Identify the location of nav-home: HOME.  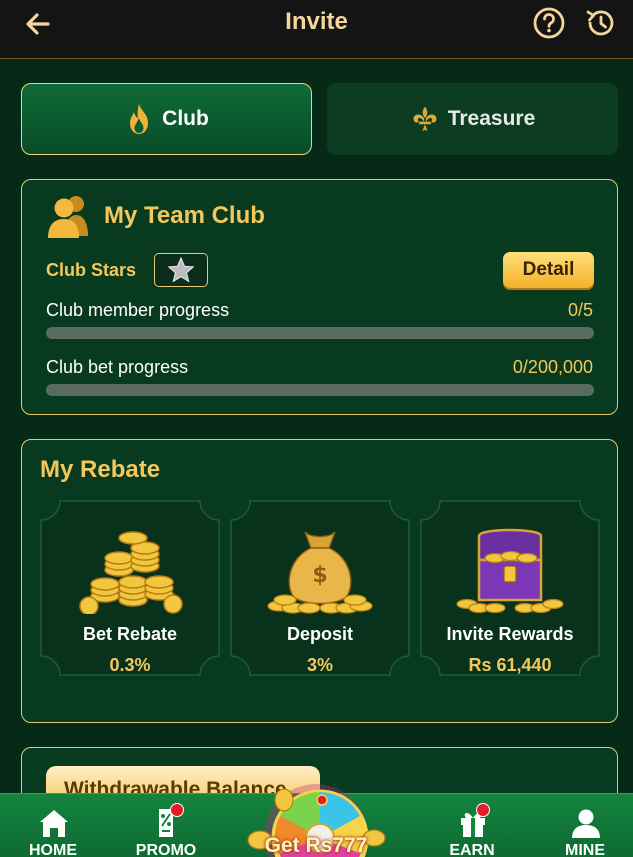
(53, 825).